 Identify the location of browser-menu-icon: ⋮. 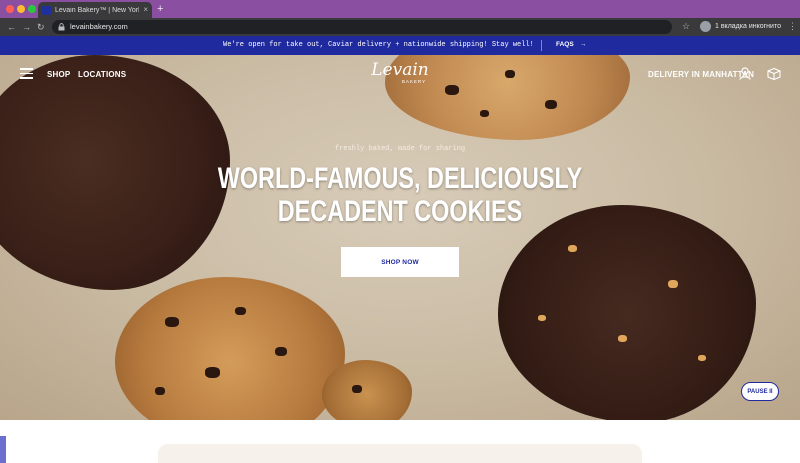
(792, 26).